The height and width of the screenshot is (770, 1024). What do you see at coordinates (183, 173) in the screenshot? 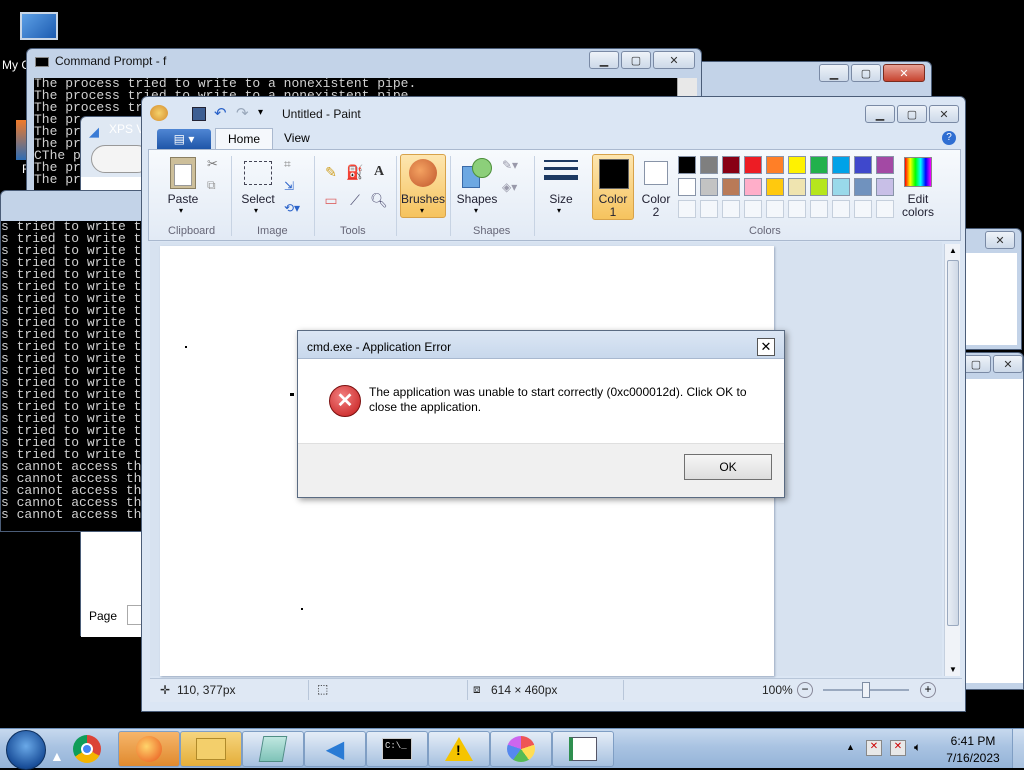
I see `paste-icon` at bounding box center [183, 173].